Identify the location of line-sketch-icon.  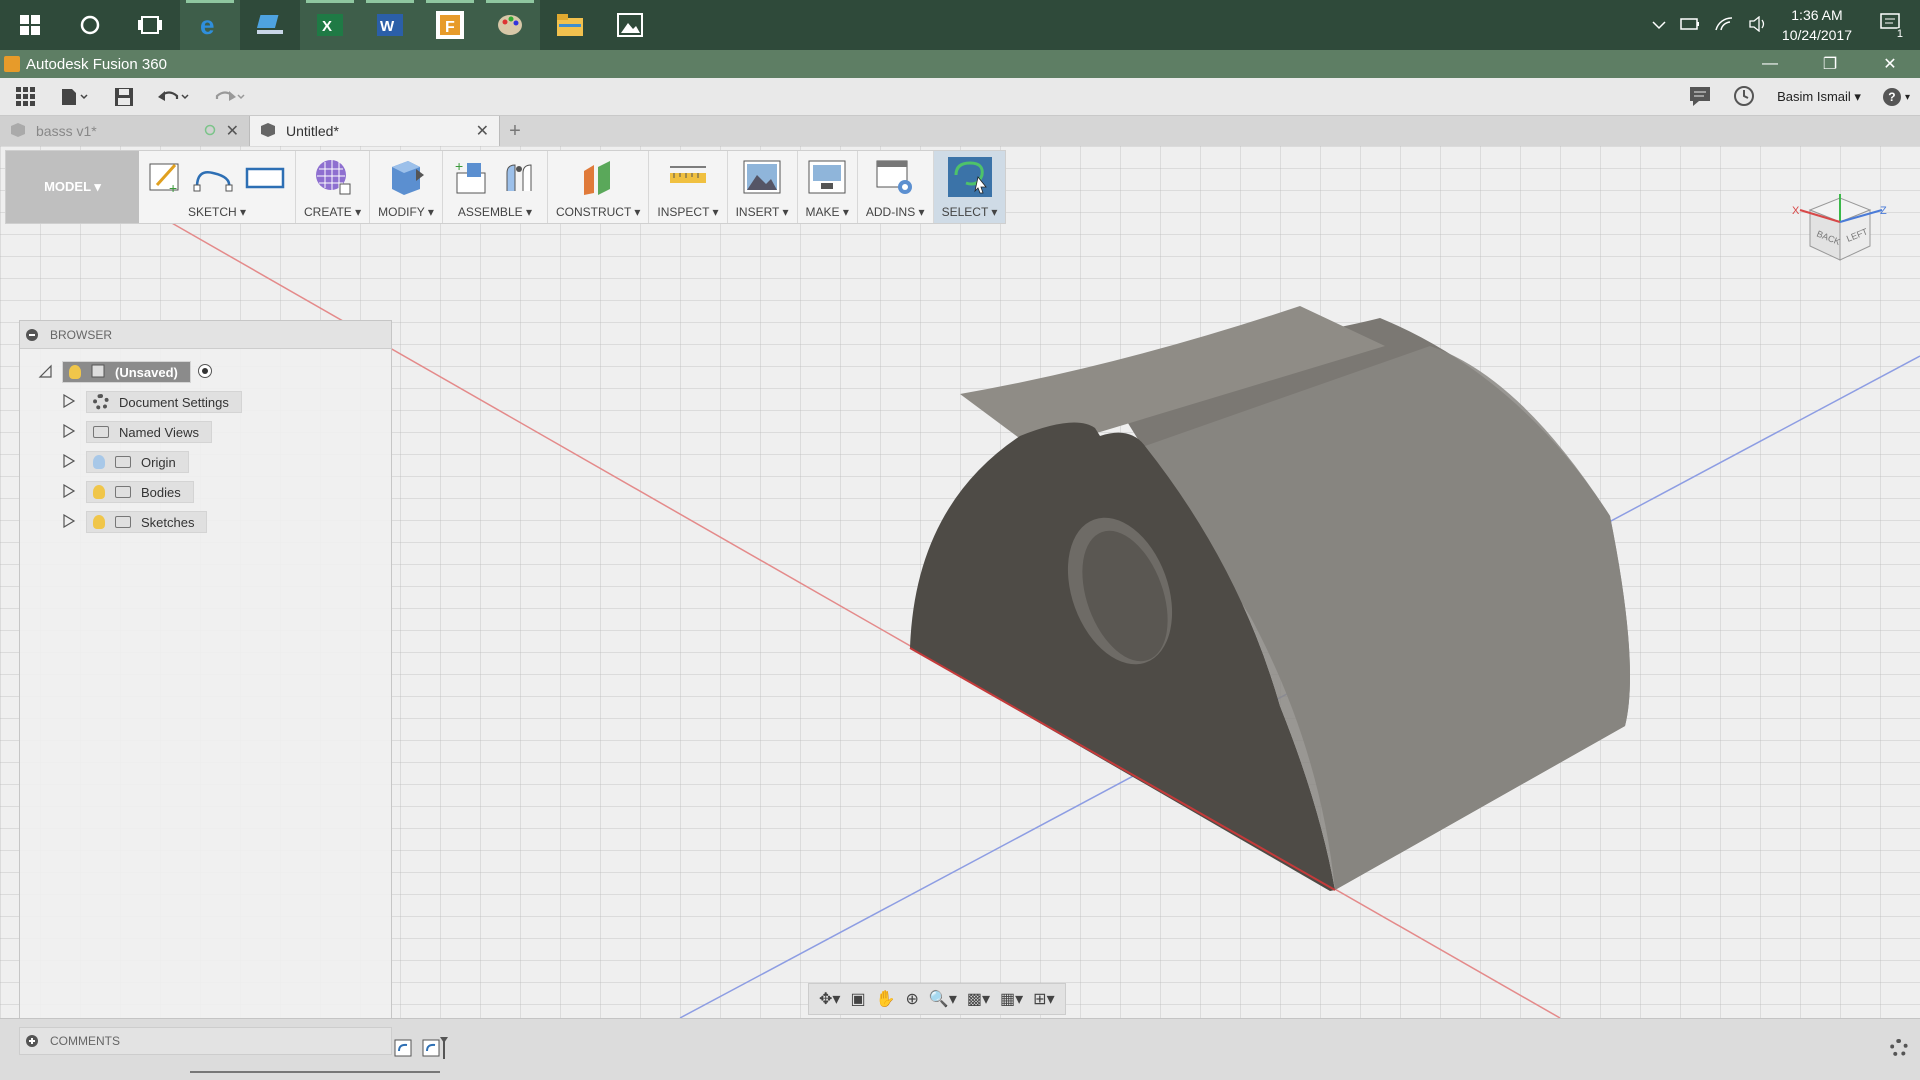
(213, 178).